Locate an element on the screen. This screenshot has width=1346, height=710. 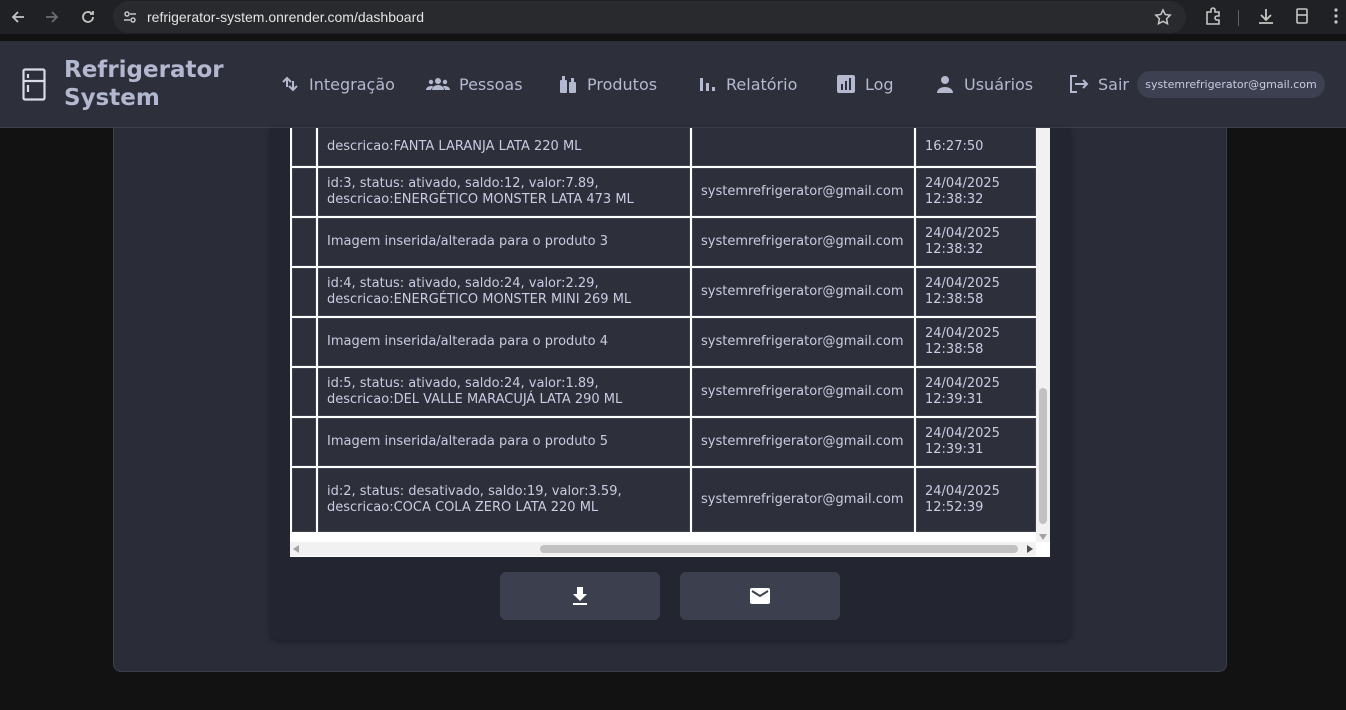
back-icon is located at coordinates (18, 17).